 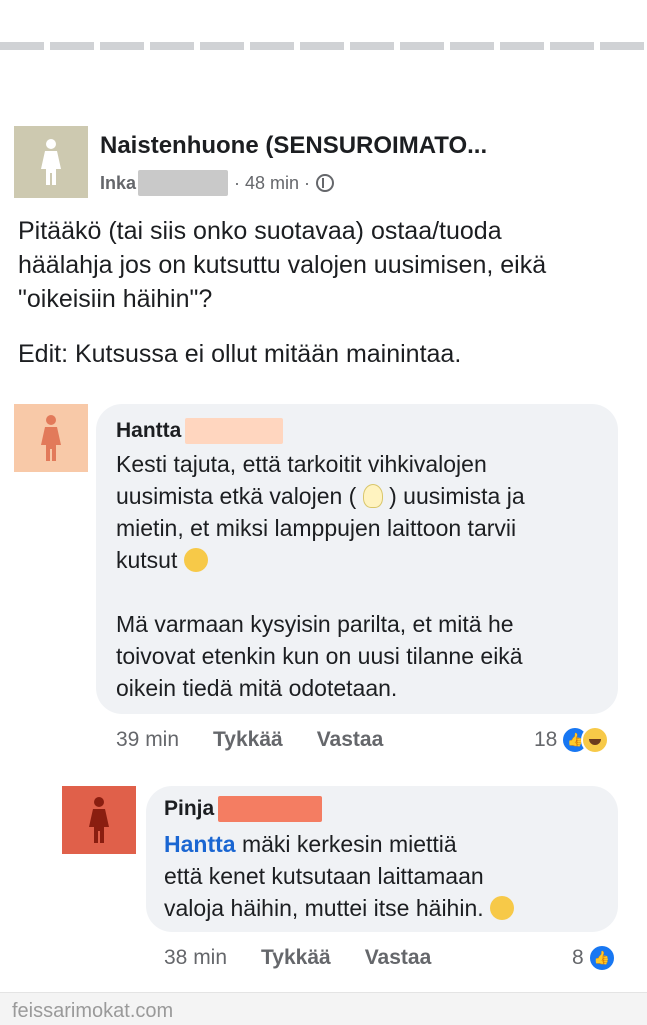 I want to click on comment-time: 39 min, so click(x=147, y=740).